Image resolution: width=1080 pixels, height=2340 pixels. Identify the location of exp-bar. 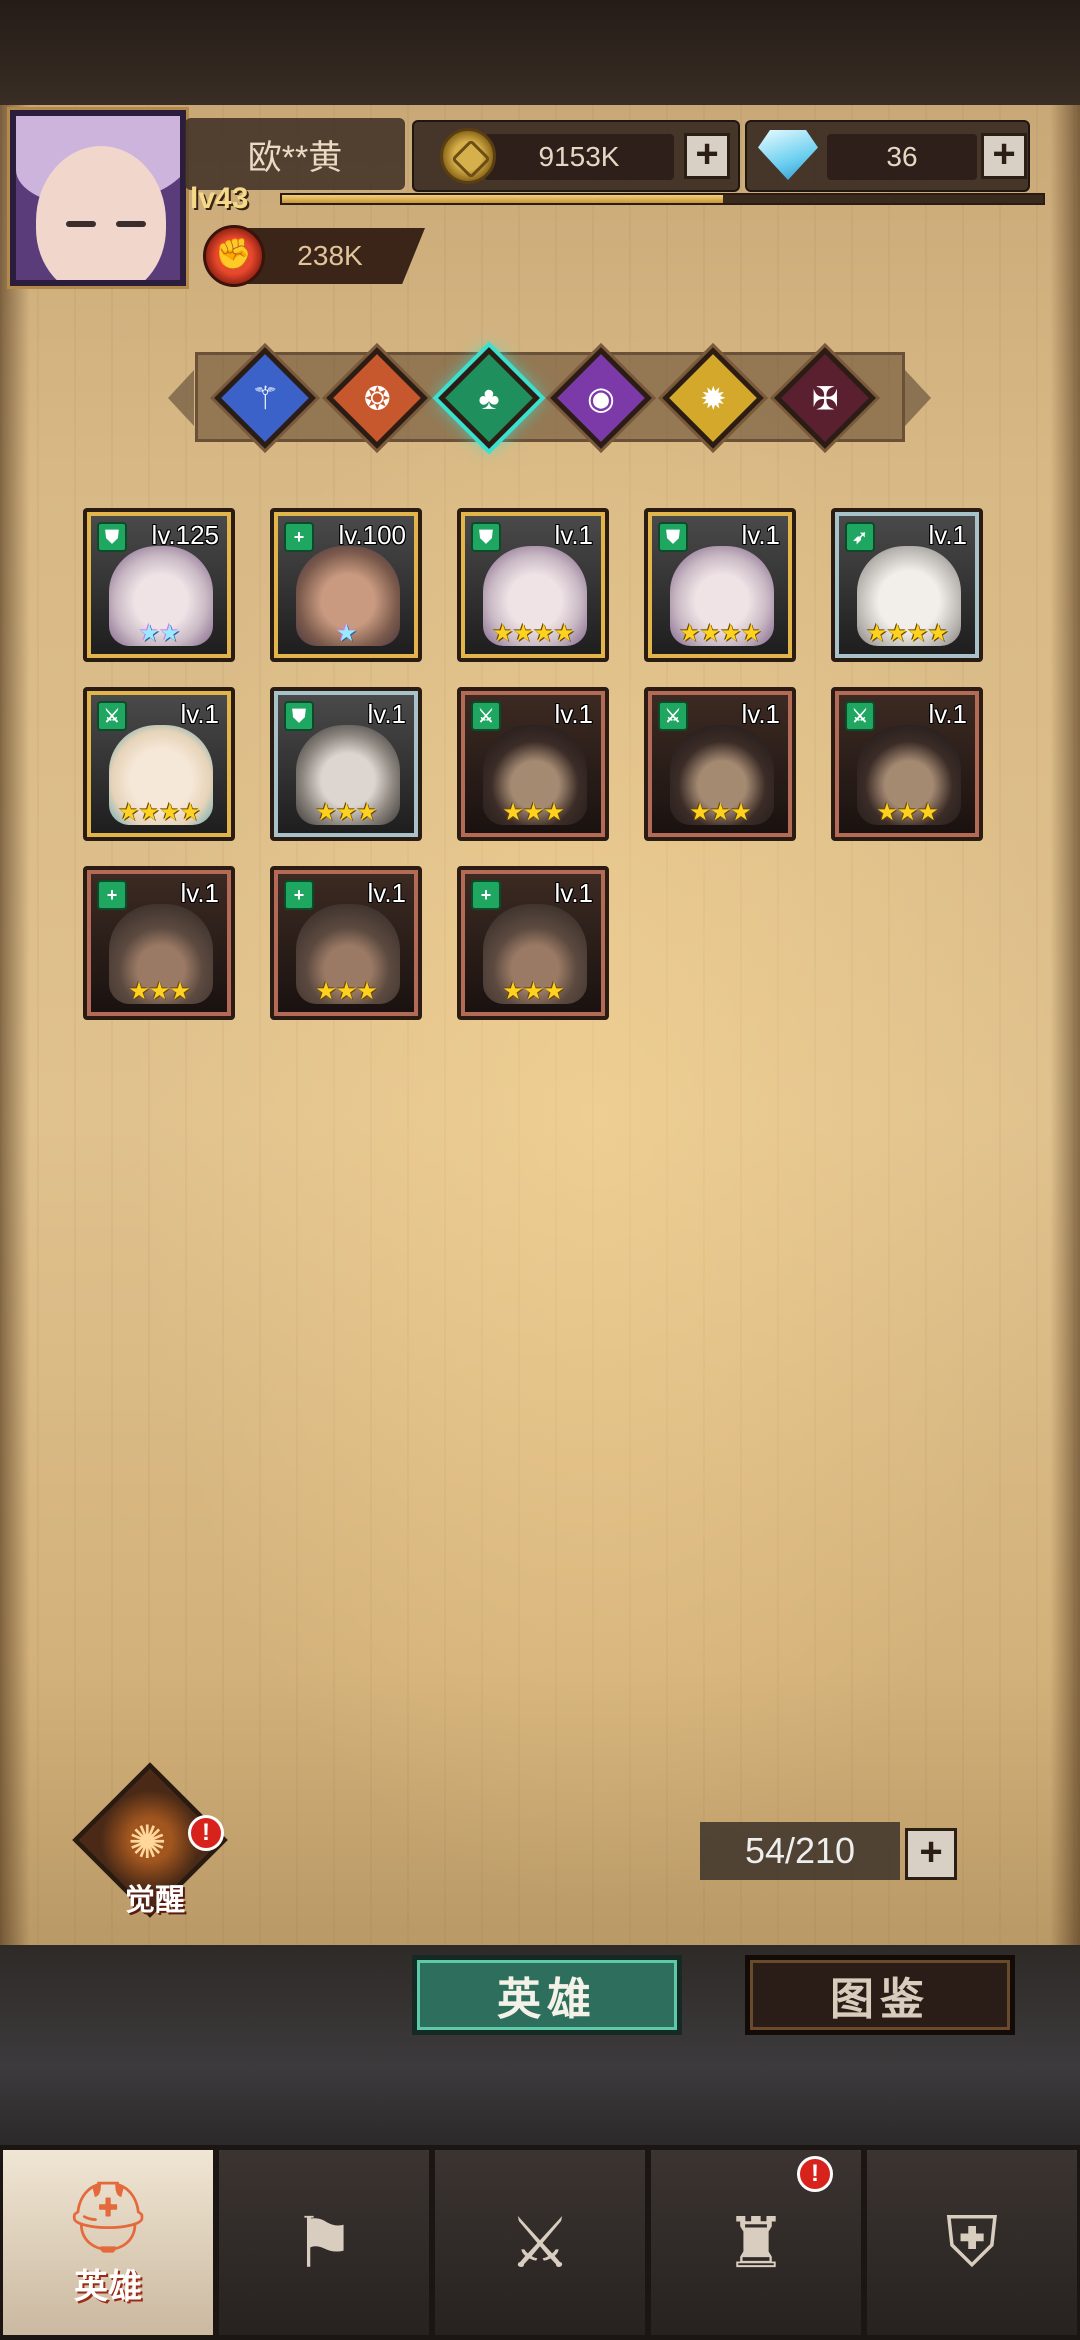
(662, 199).